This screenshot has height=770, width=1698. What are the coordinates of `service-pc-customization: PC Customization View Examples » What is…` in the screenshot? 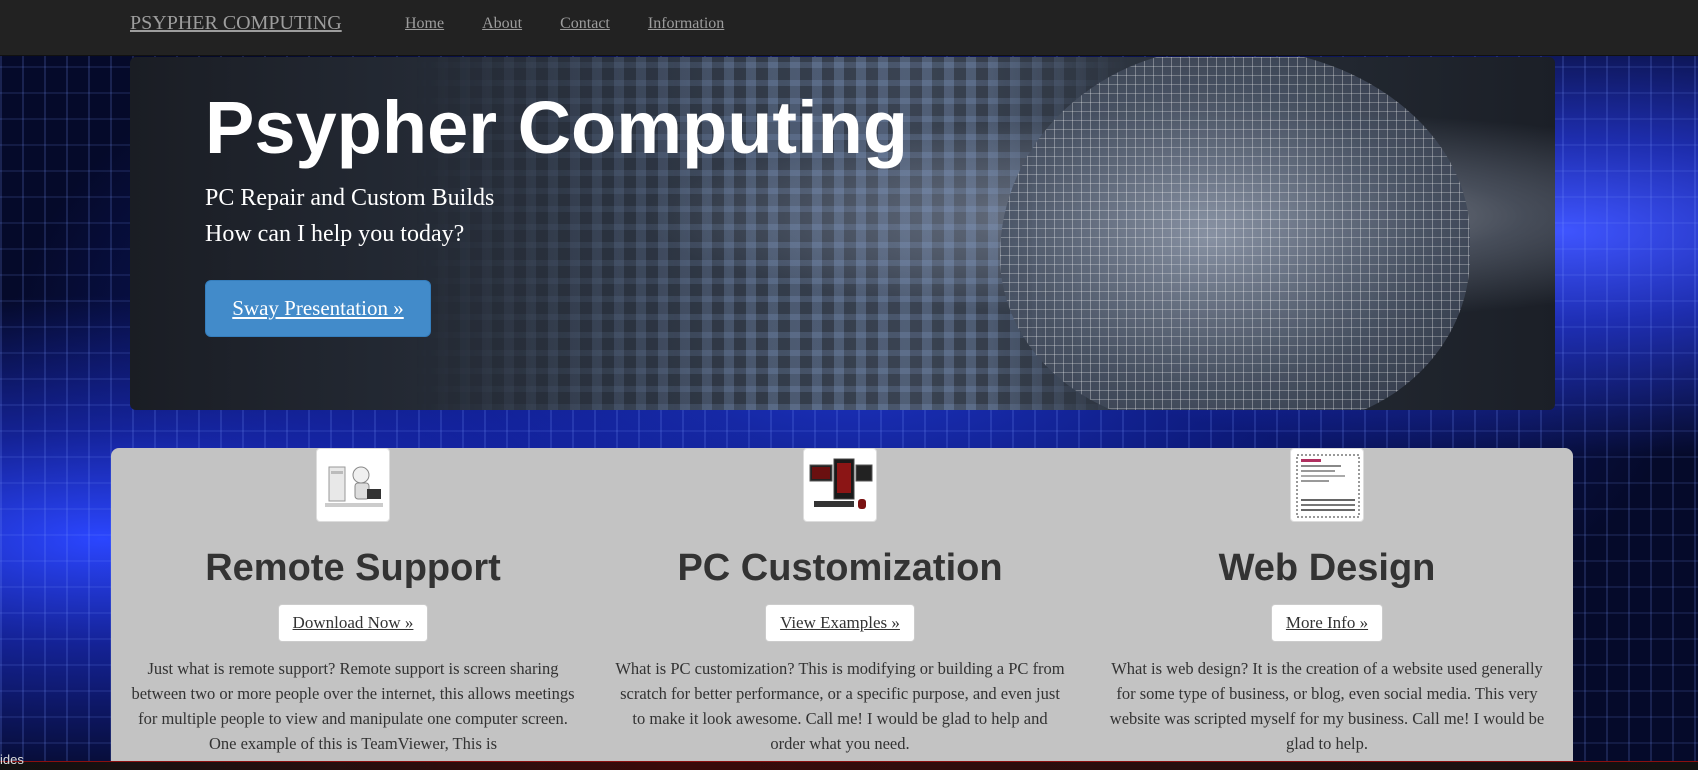 It's located at (840, 602).